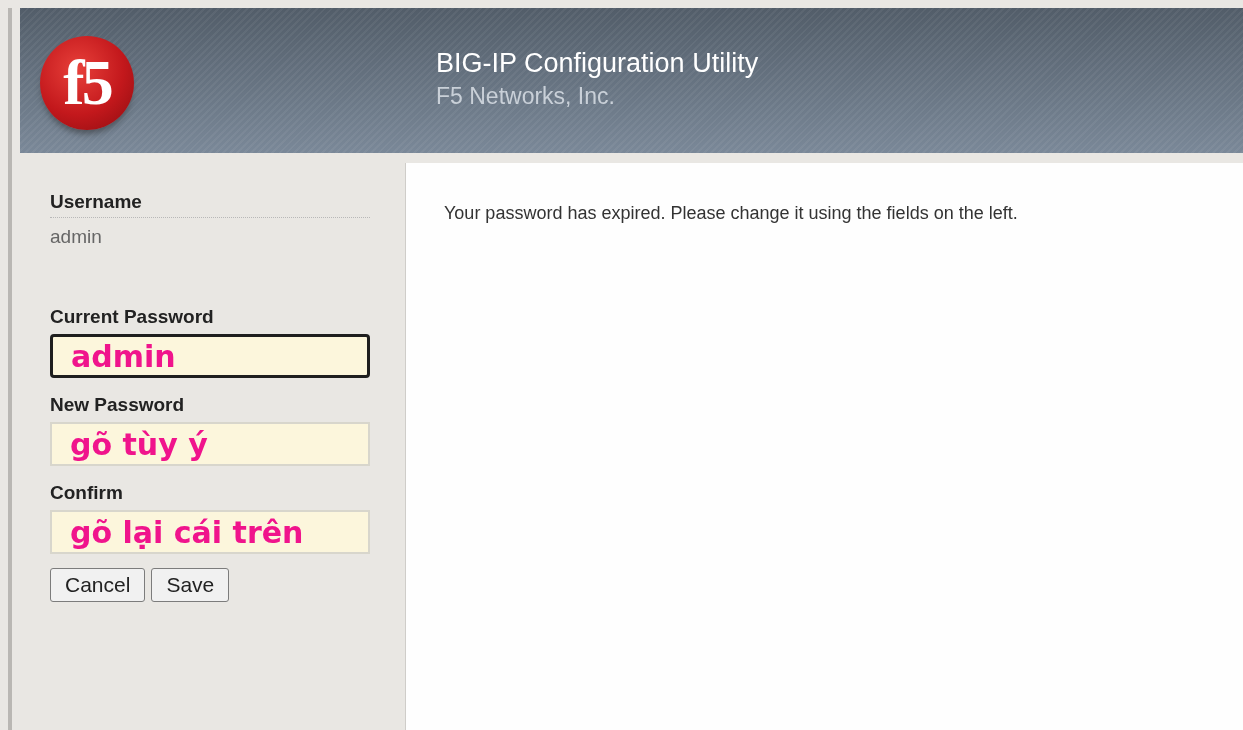 This screenshot has height=730, width=1243. I want to click on username-label: Username, so click(210, 204).